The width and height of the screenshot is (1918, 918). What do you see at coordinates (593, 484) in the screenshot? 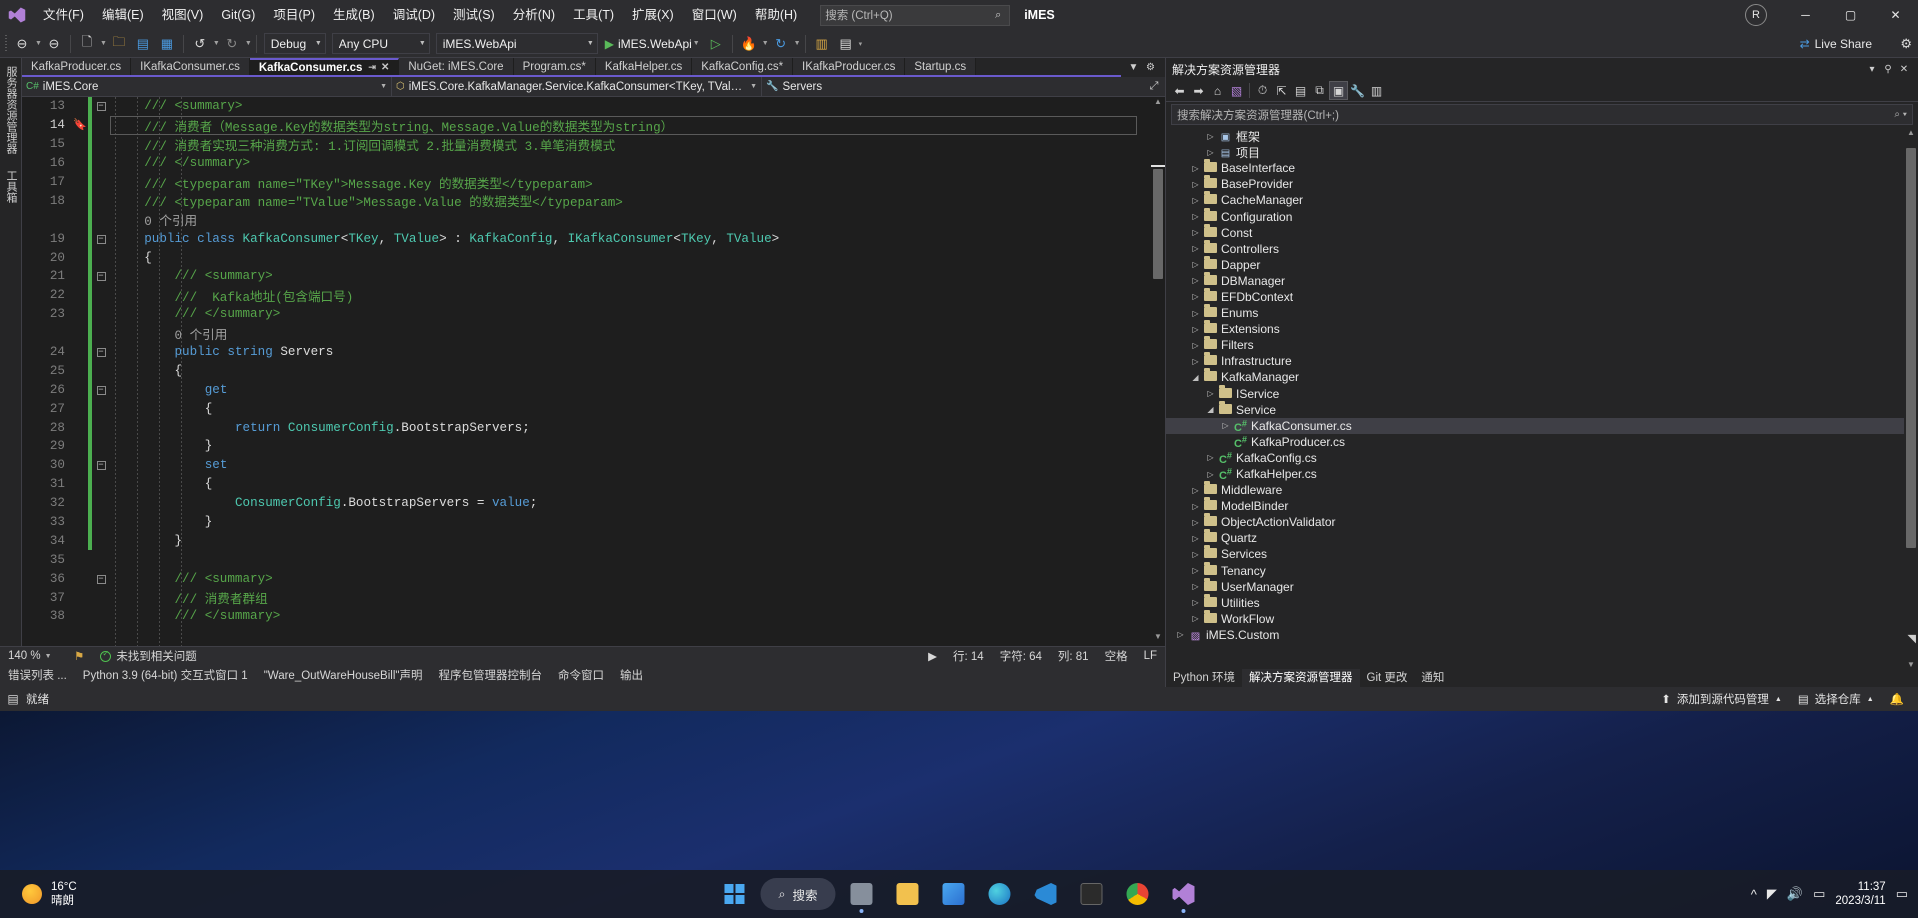
I see `code-line: 31 {` at bounding box center [593, 484].